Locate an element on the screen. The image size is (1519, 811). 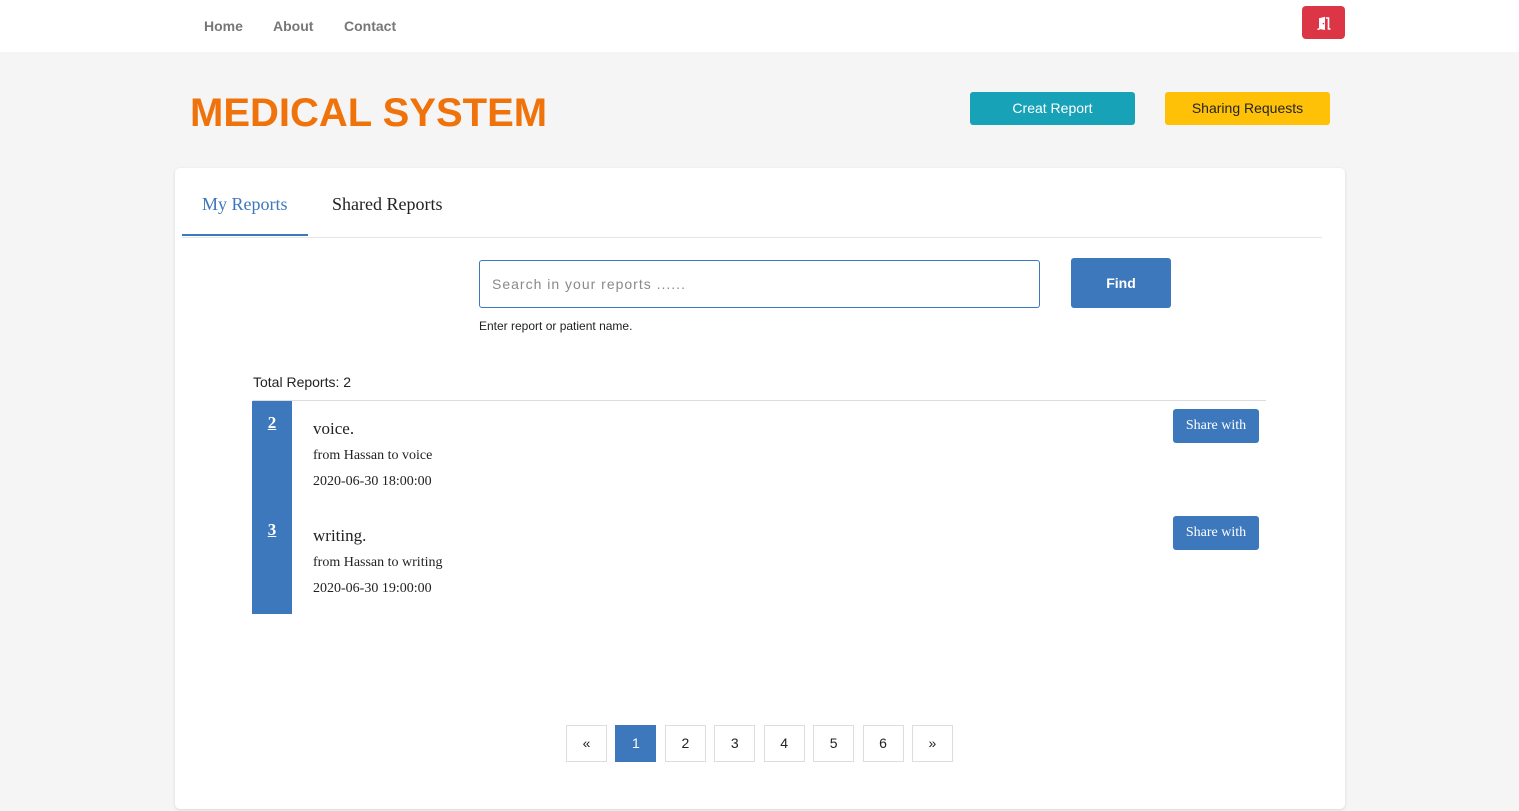
total-reports-count: 2 is located at coordinates (347, 382).